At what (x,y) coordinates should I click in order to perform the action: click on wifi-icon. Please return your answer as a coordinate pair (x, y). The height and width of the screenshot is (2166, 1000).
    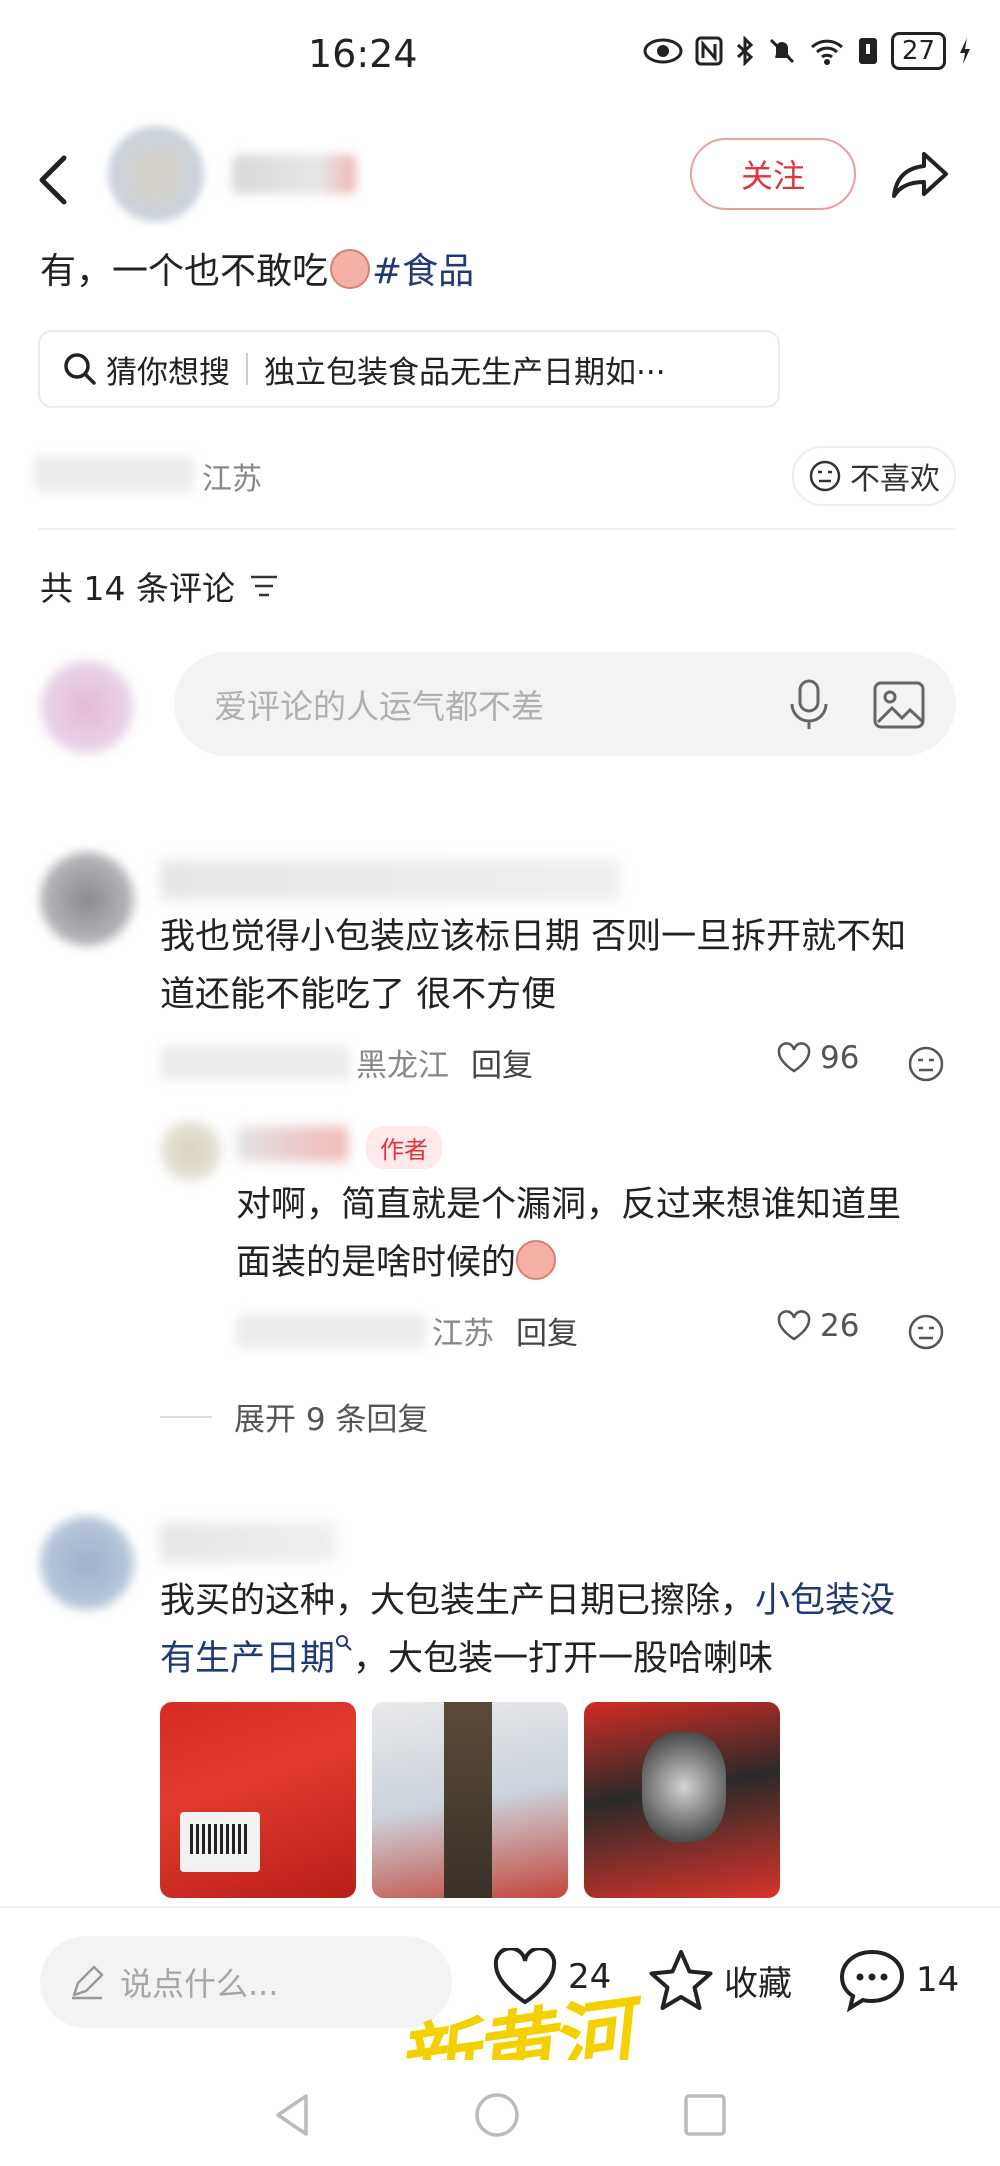
    Looking at the image, I should click on (826, 52).